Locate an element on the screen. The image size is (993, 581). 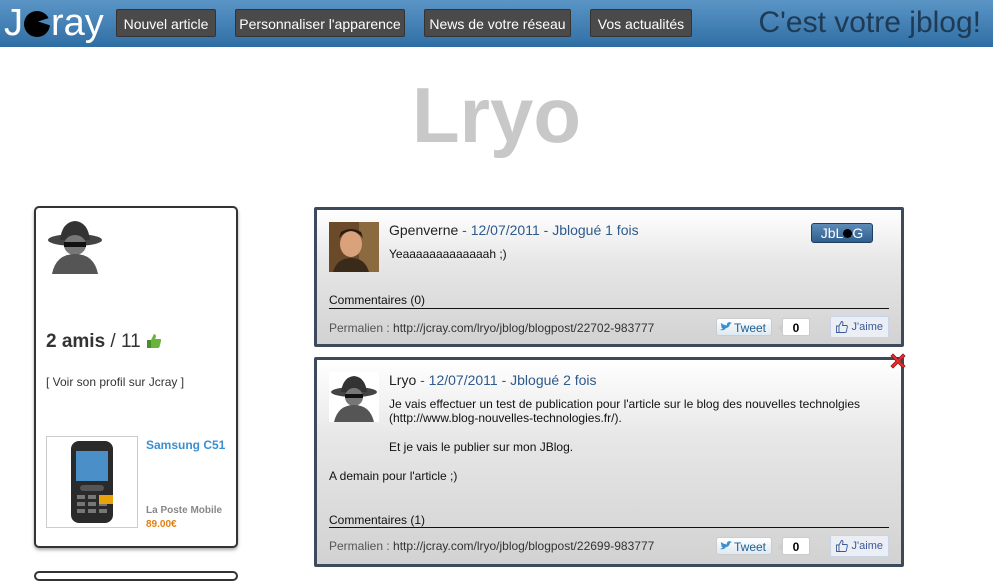
your-news-button: Vos actualités is located at coordinates (641, 23).